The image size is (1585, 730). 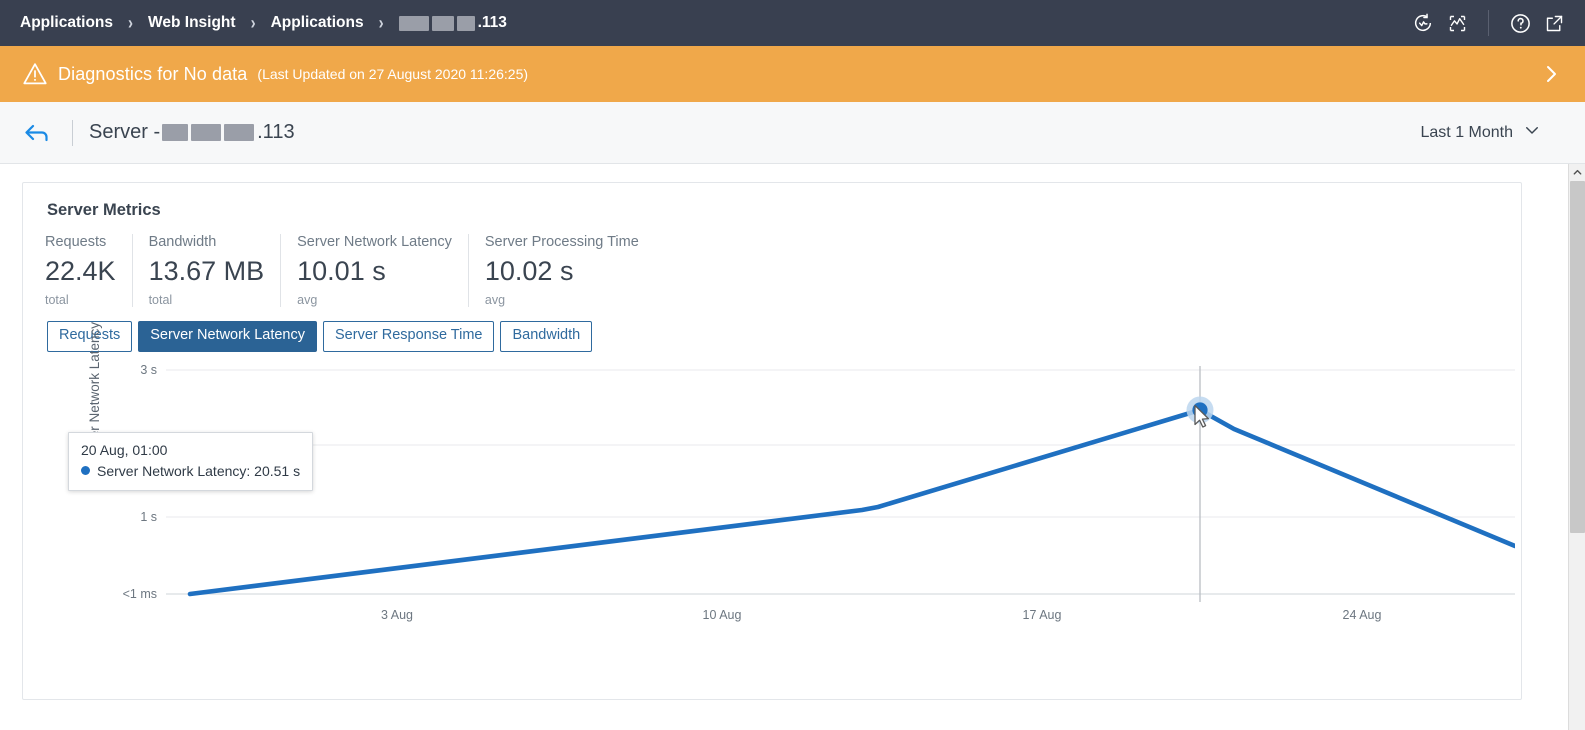 I want to click on x-tick-10-aug: 10 Aug, so click(x=722, y=614).